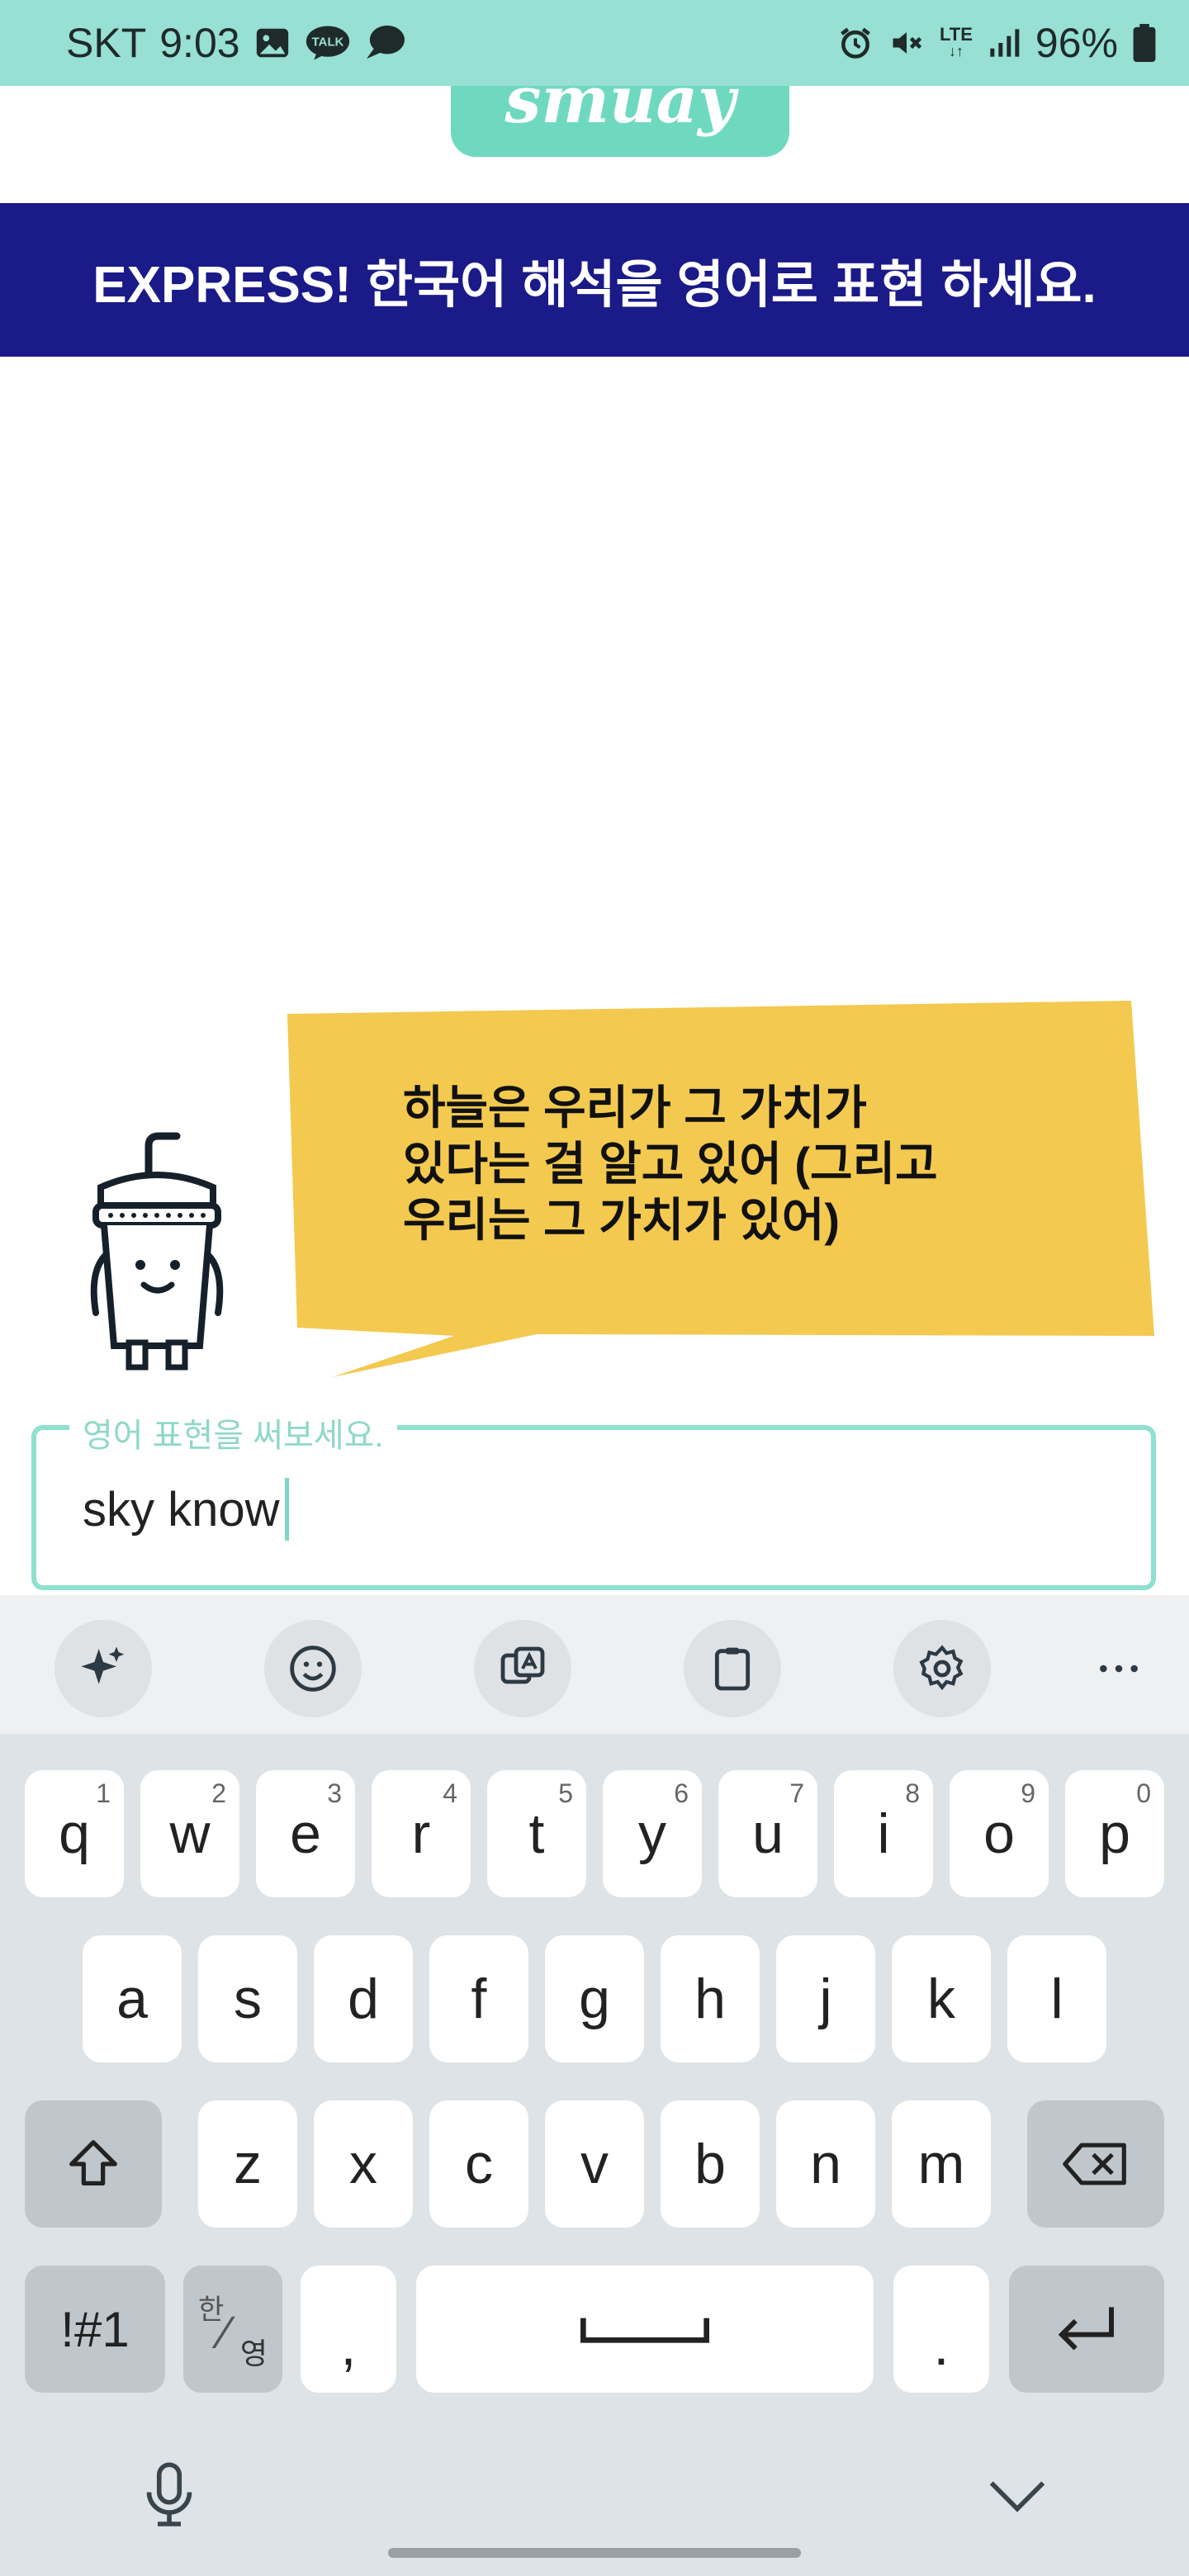 Image resolution: width=1189 pixels, height=2576 pixels. I want to click on clipboard-button, so click(732, 1668).